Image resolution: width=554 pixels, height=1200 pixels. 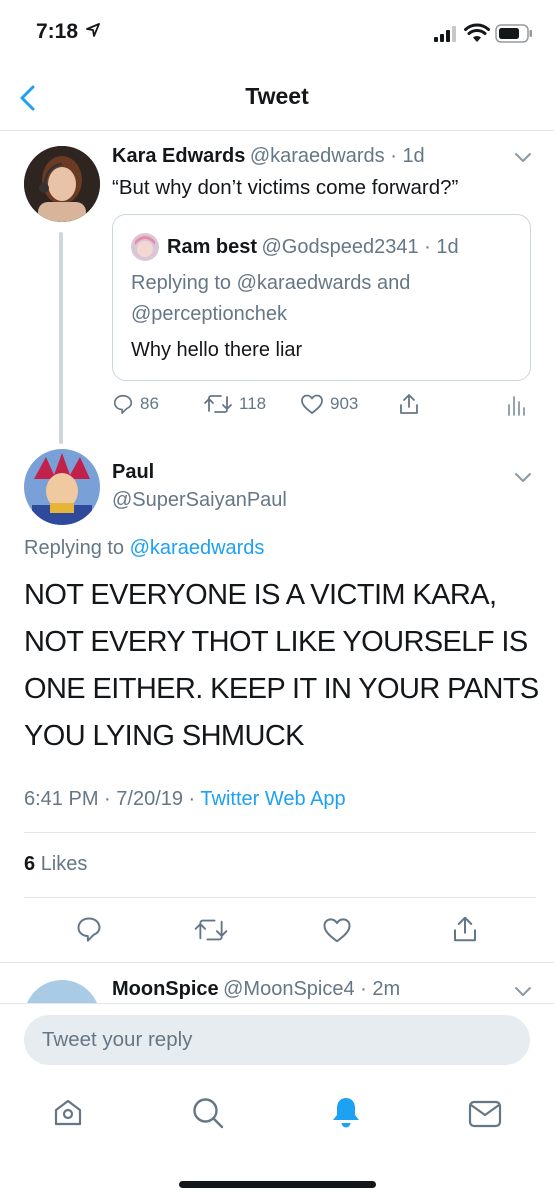 What do you see at coordinates (280, 897) in the screenshot?
I see `likes-divider` at bounding box center [280, 897].